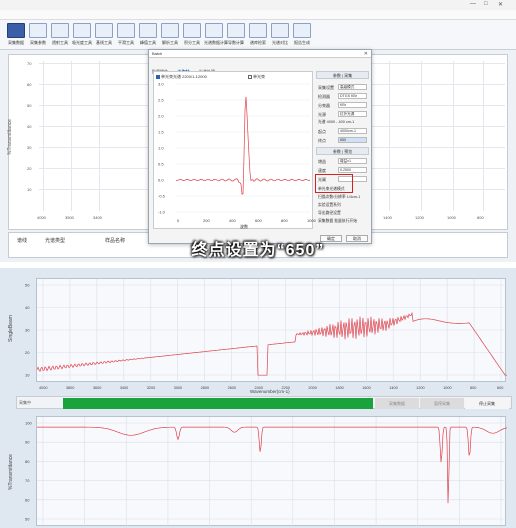  What do you see at coordinates (352, 114) in the screenshot?
I see `side-row-3-value: 红外光源` at bounding box center [352, 114].